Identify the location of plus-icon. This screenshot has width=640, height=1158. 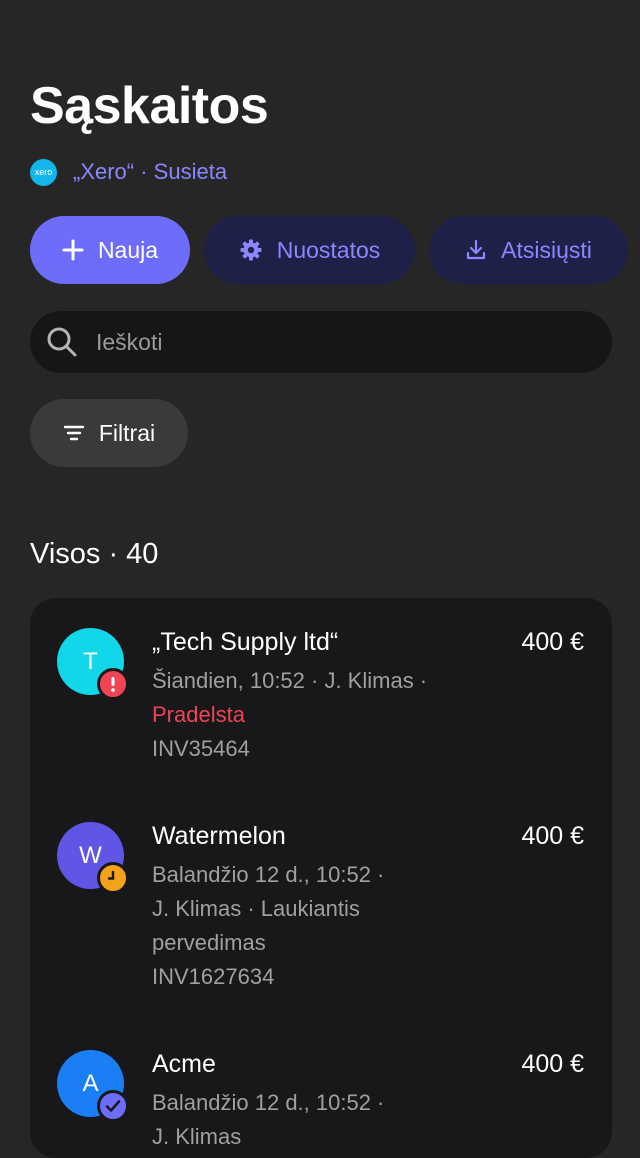
(73, 250).